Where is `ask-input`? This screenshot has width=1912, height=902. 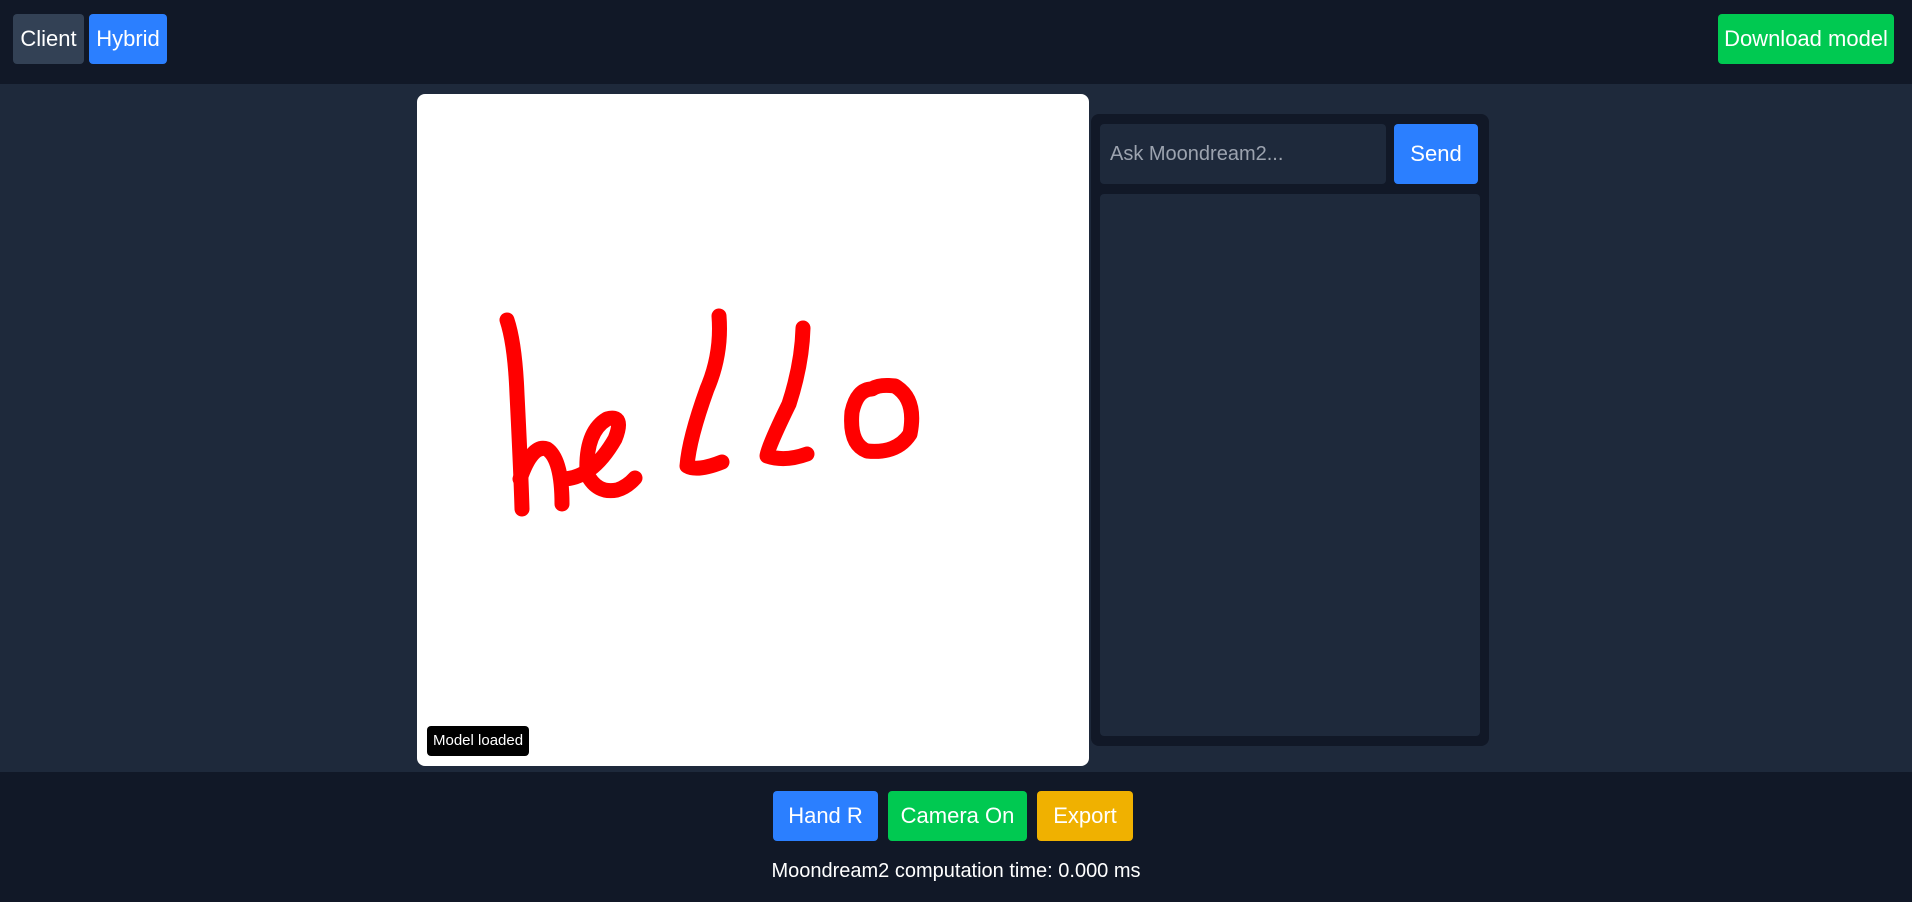
ask-input is located at coordinates (1243, 154).